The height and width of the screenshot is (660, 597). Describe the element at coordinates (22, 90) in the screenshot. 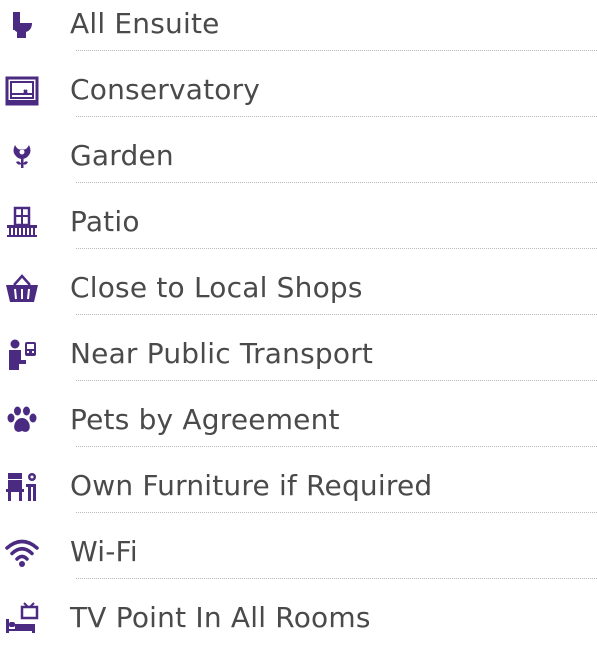

I see `conservatory-icon` at that location.